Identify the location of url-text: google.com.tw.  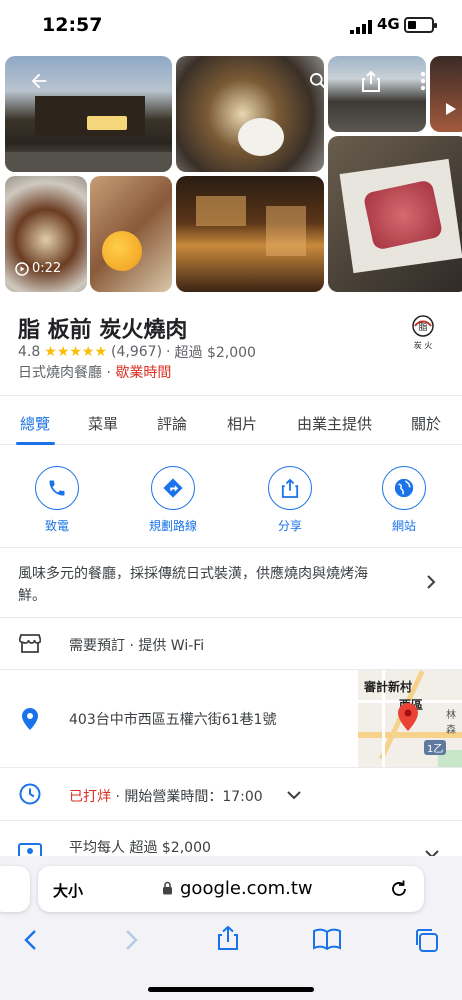
(246, 888).